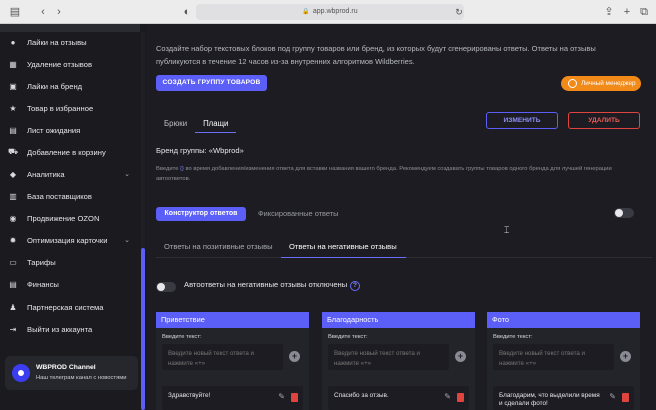 The image size is (656, 410). What do you see at coordinates (57, 42) in the screenshot?
I see `sidebar-item-label: Лайки на отзывы` at bounding box center [57, 42].